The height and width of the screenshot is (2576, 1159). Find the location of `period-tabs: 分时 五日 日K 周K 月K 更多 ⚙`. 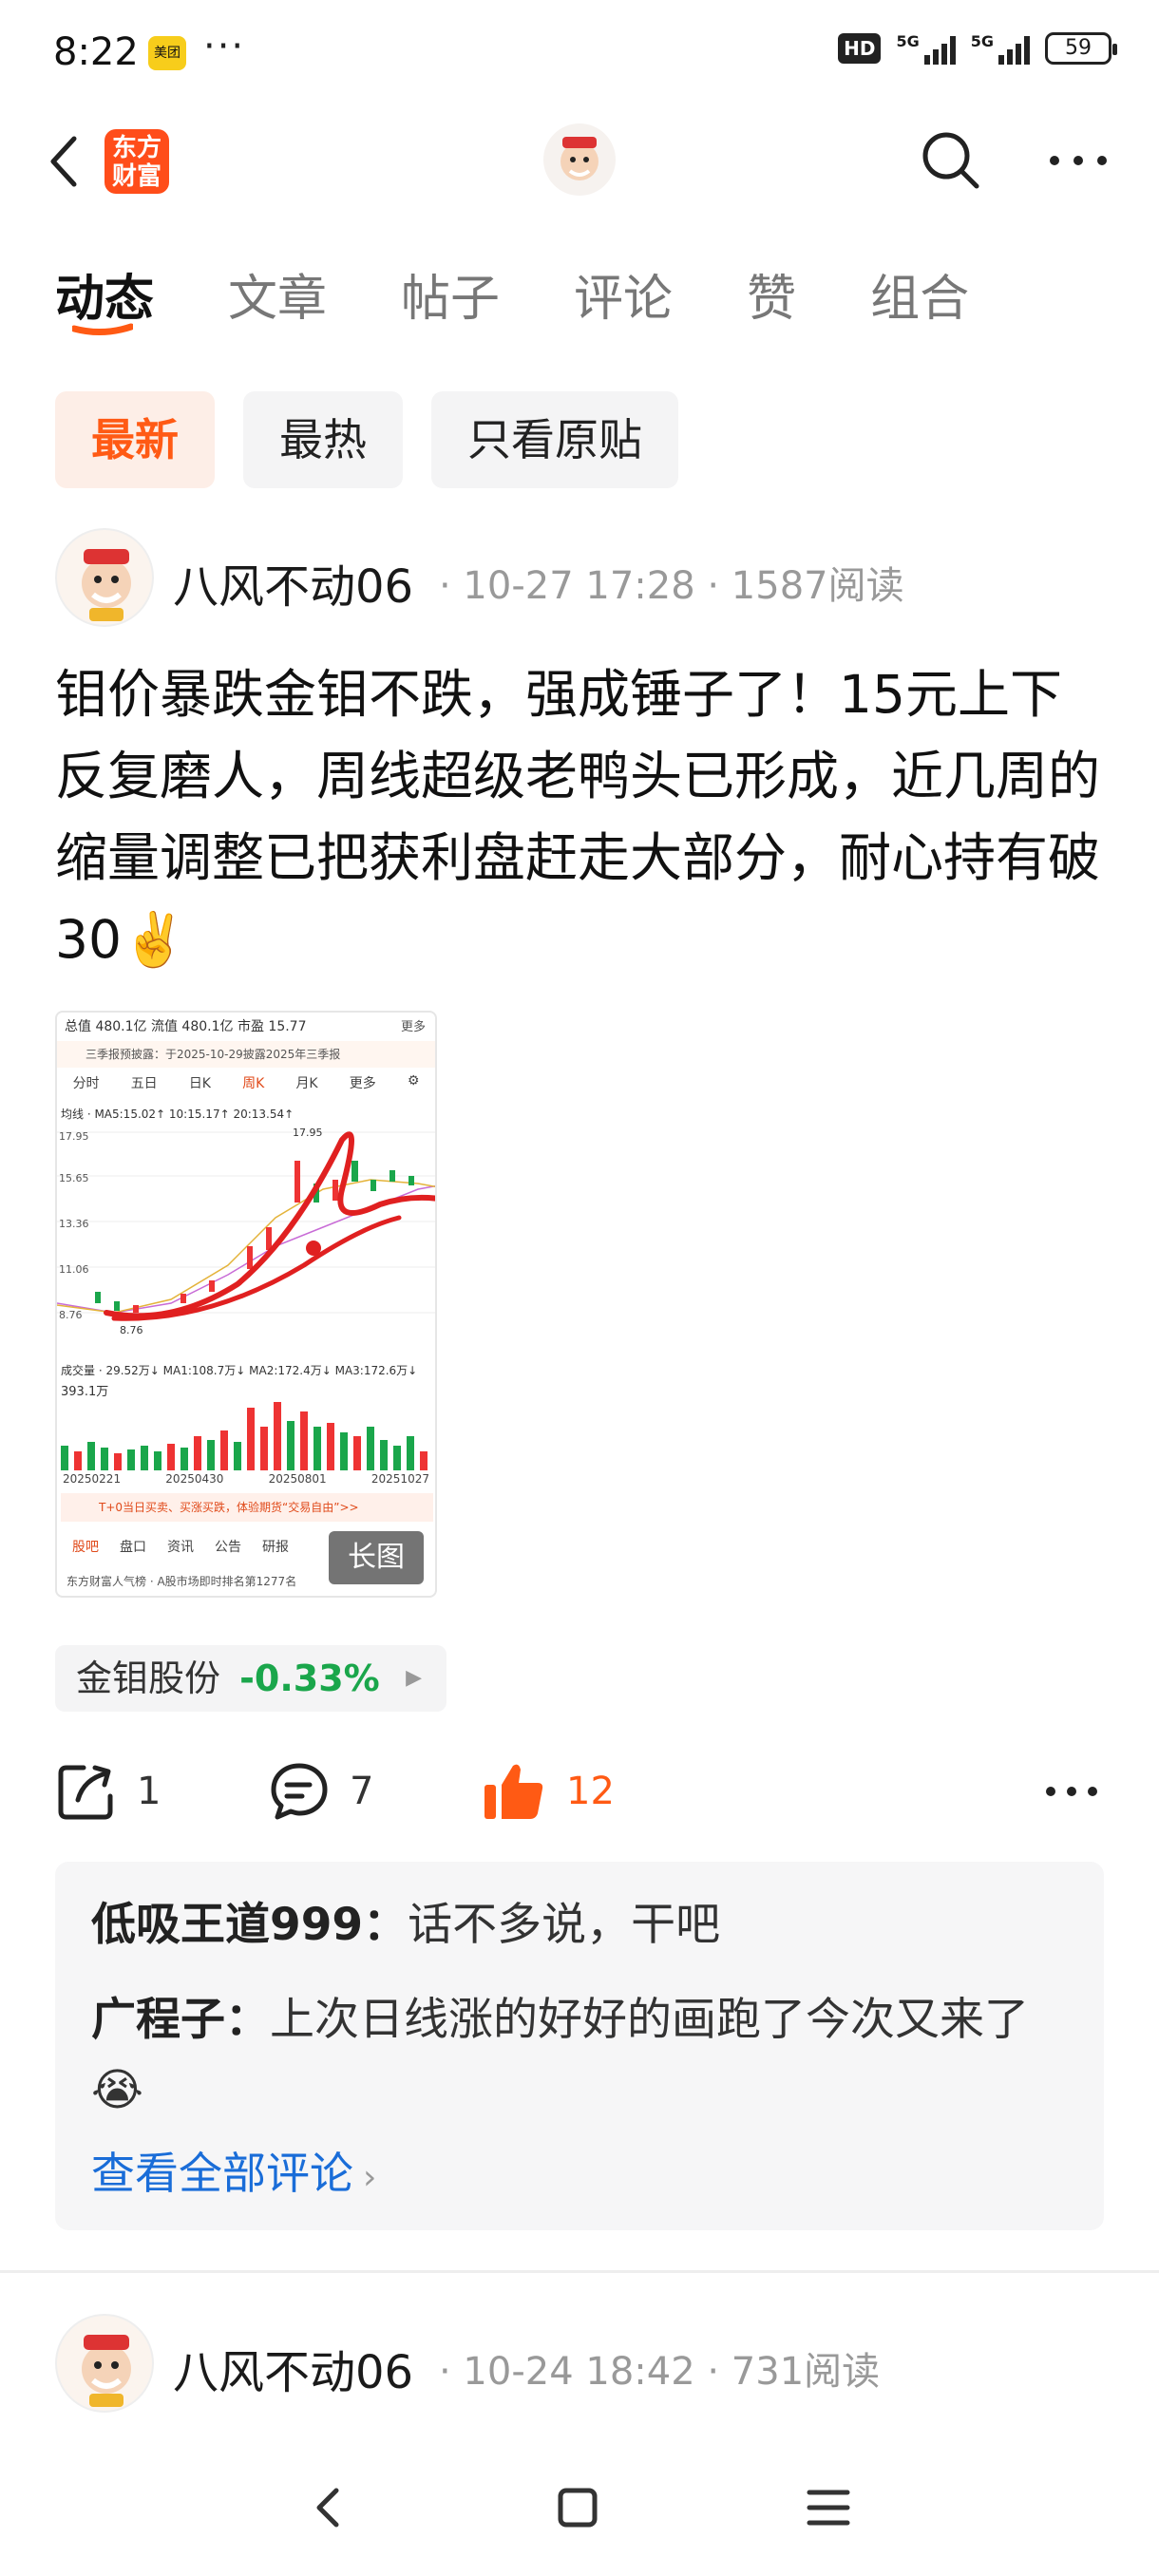

period-tabs: 分时 五日 日K 周K 月K 更多 ⚙ is located at coordinates (246, 1082).